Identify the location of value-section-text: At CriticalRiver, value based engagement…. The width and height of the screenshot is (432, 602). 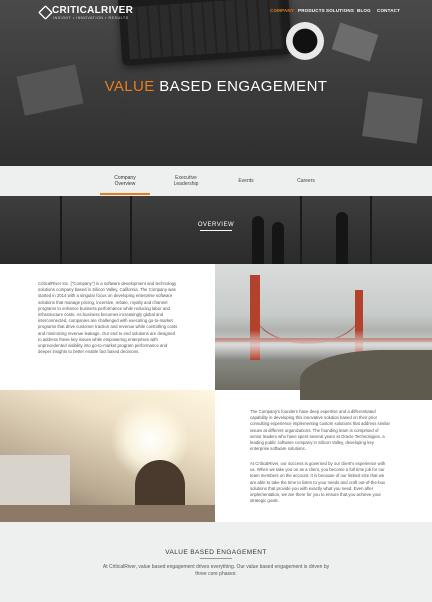
(216, 570).